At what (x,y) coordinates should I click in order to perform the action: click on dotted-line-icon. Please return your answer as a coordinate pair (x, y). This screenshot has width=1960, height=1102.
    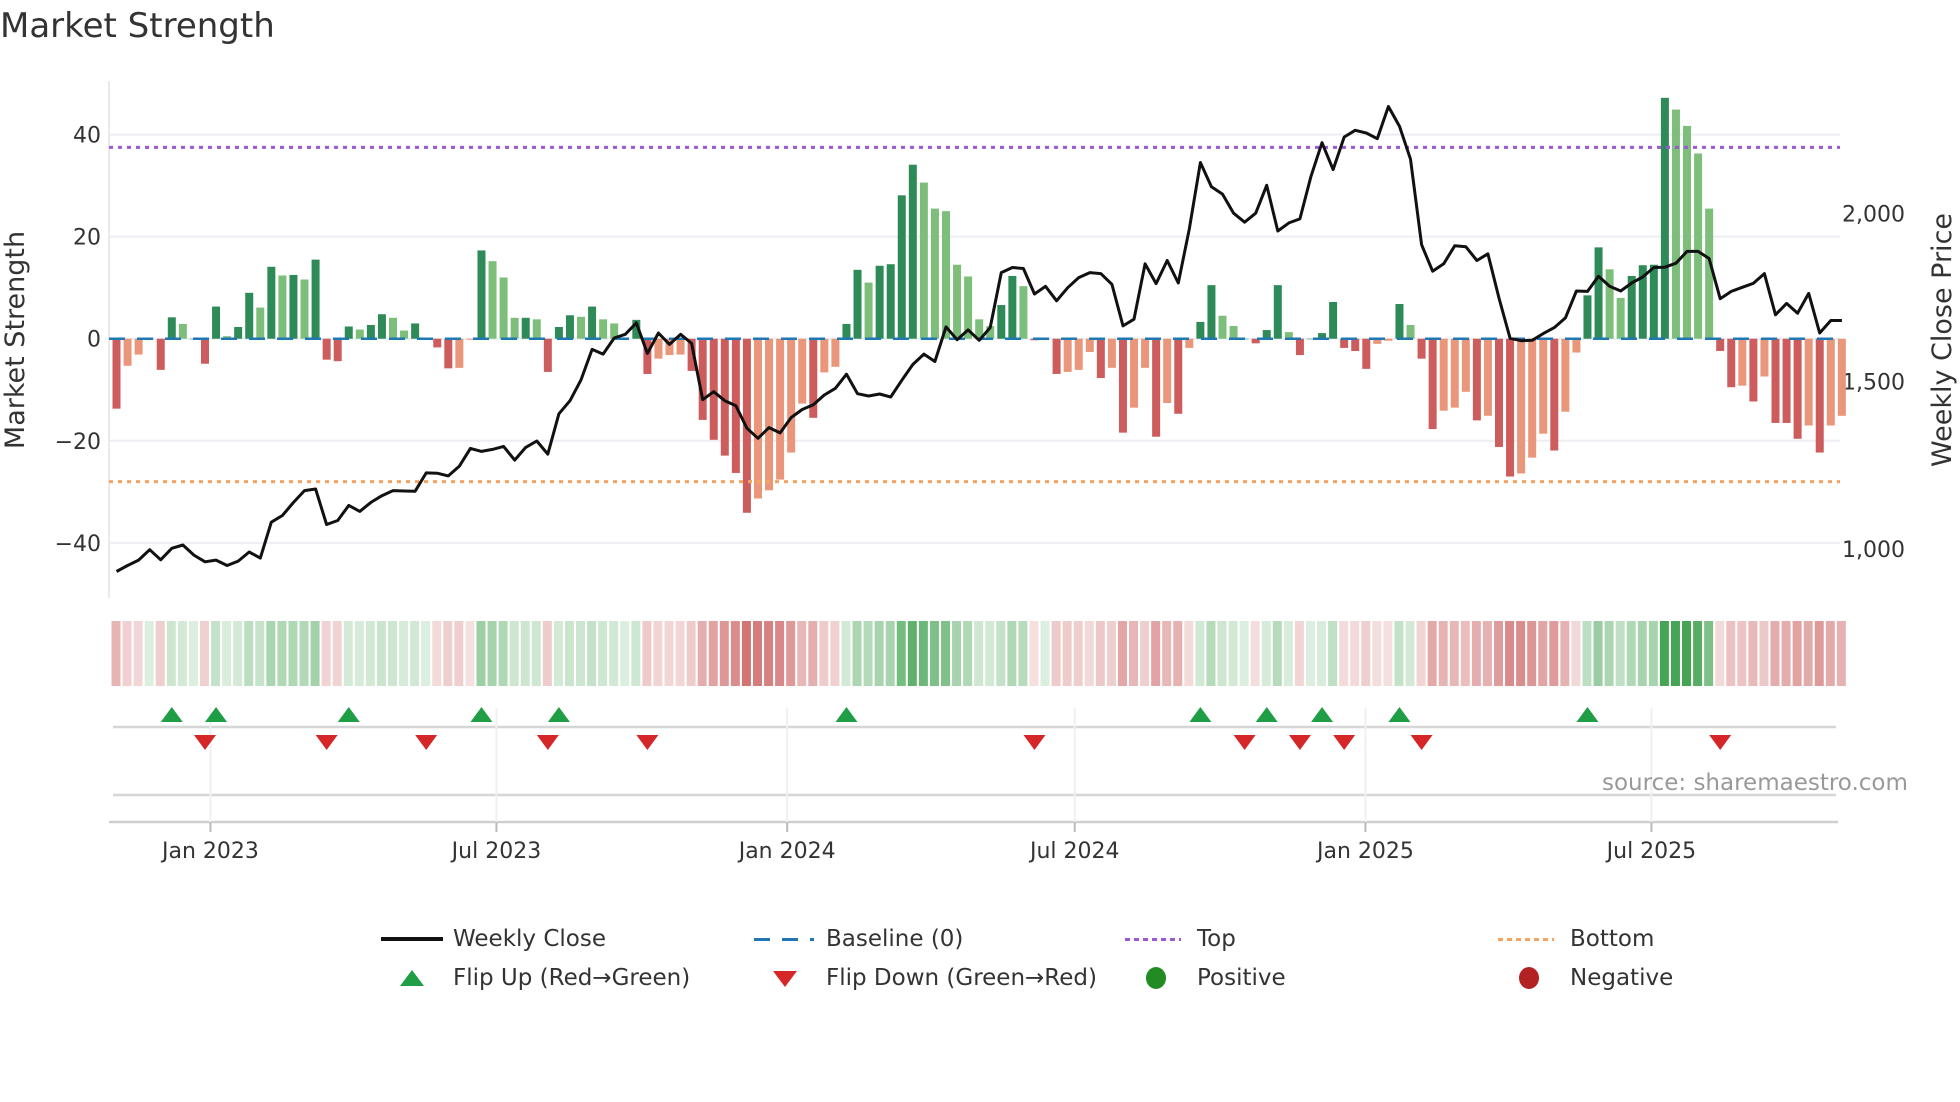
    Looking at the image, I should click on (1156, 939).